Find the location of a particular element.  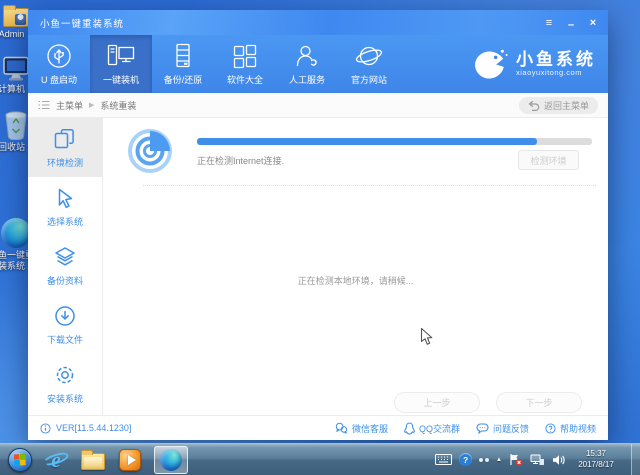

user-badge-icon is located at coordinates (20, 19).